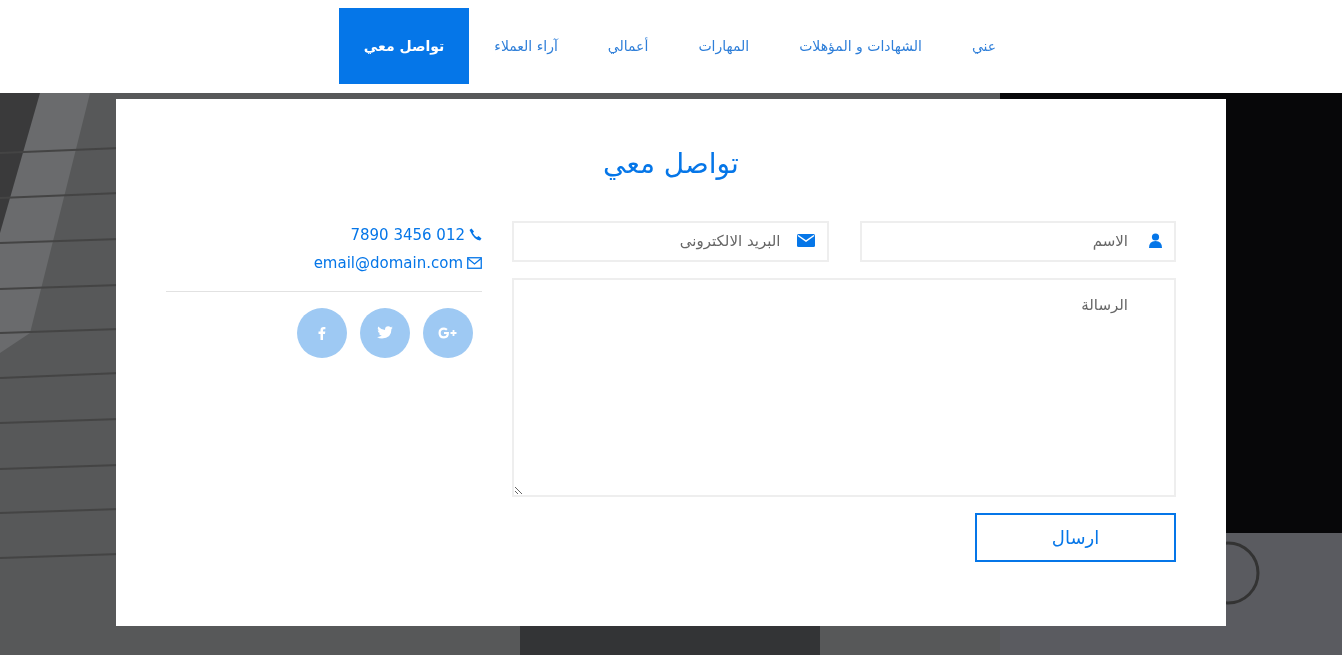 The width and height of the screenshot is (1342, 655). What do you see at coordinates (388, 263) in the screenshot?
I see `email-link: email@domain.com` at bounding box center [388, 263].